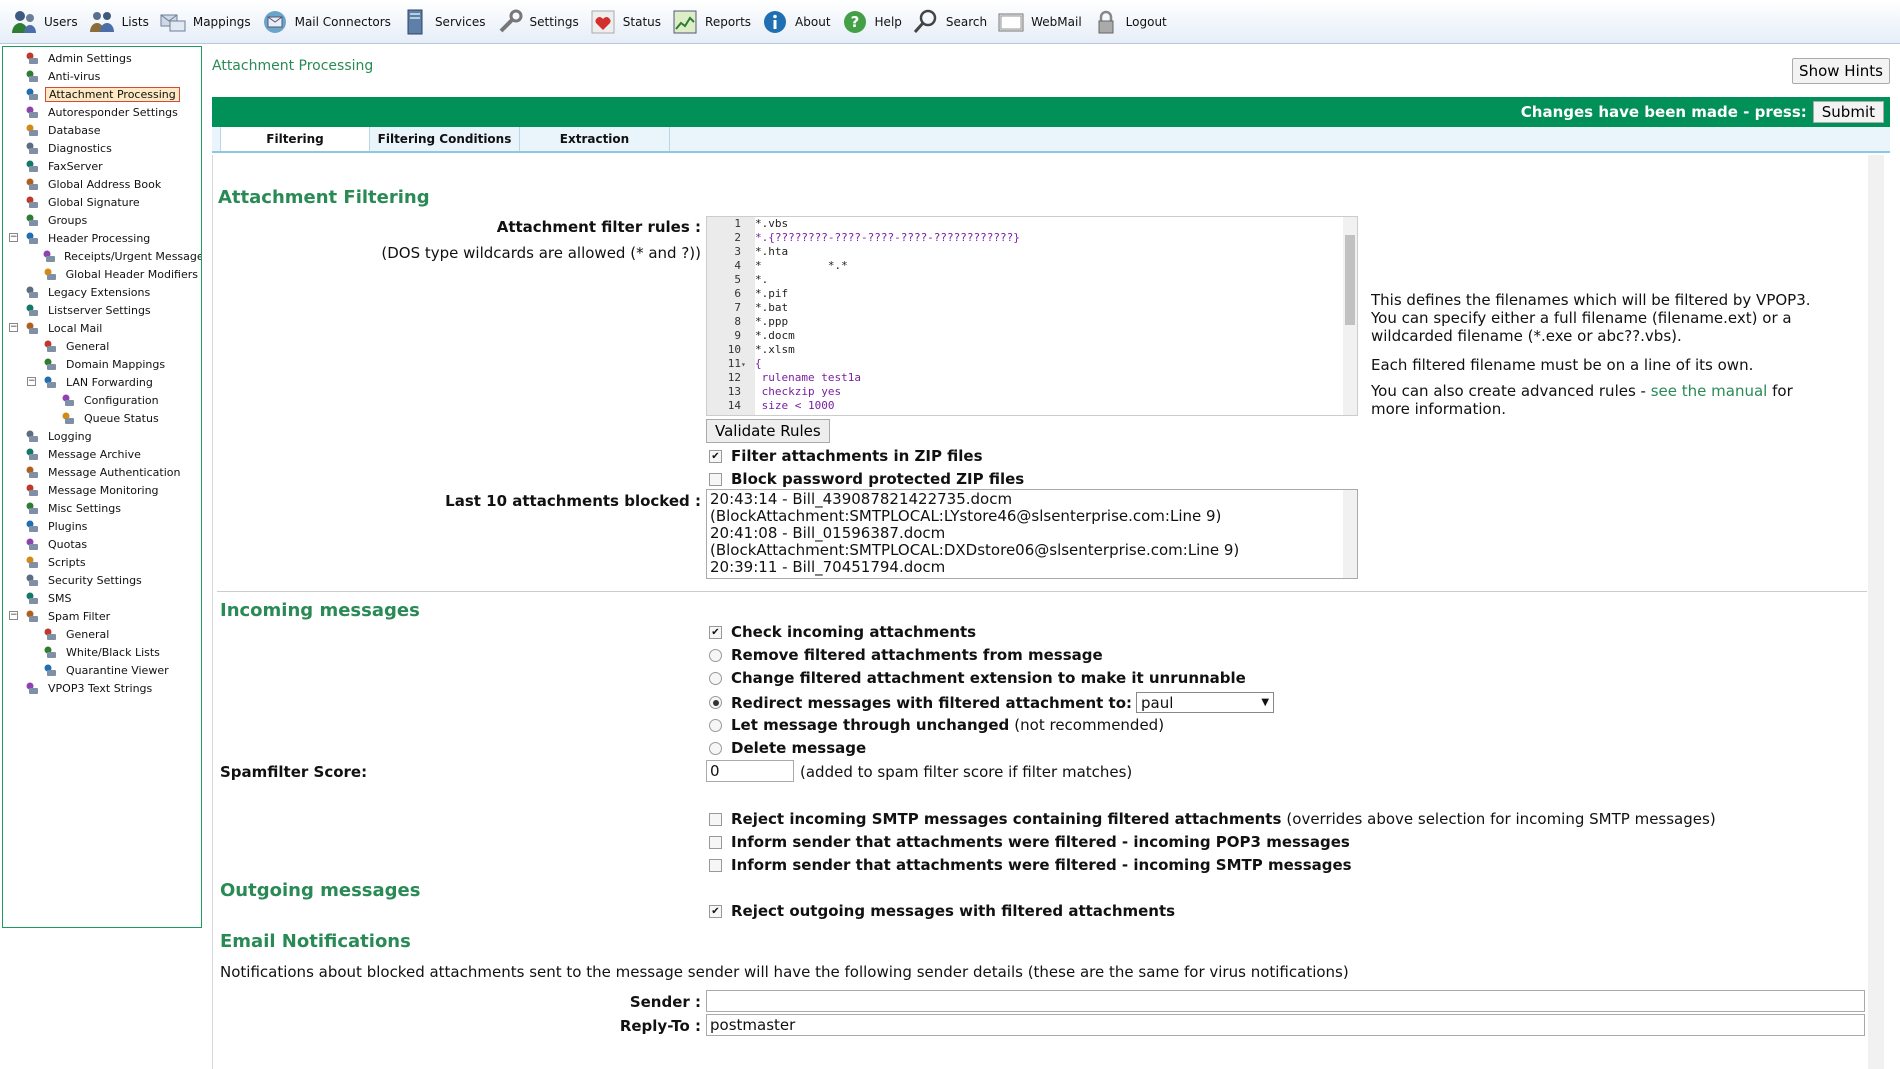  What do you see at coordinates (103, 472) in the screenshot?
I see `sidebar-item-message-authentication: Message Authentication` at bounding box center [103, 472].